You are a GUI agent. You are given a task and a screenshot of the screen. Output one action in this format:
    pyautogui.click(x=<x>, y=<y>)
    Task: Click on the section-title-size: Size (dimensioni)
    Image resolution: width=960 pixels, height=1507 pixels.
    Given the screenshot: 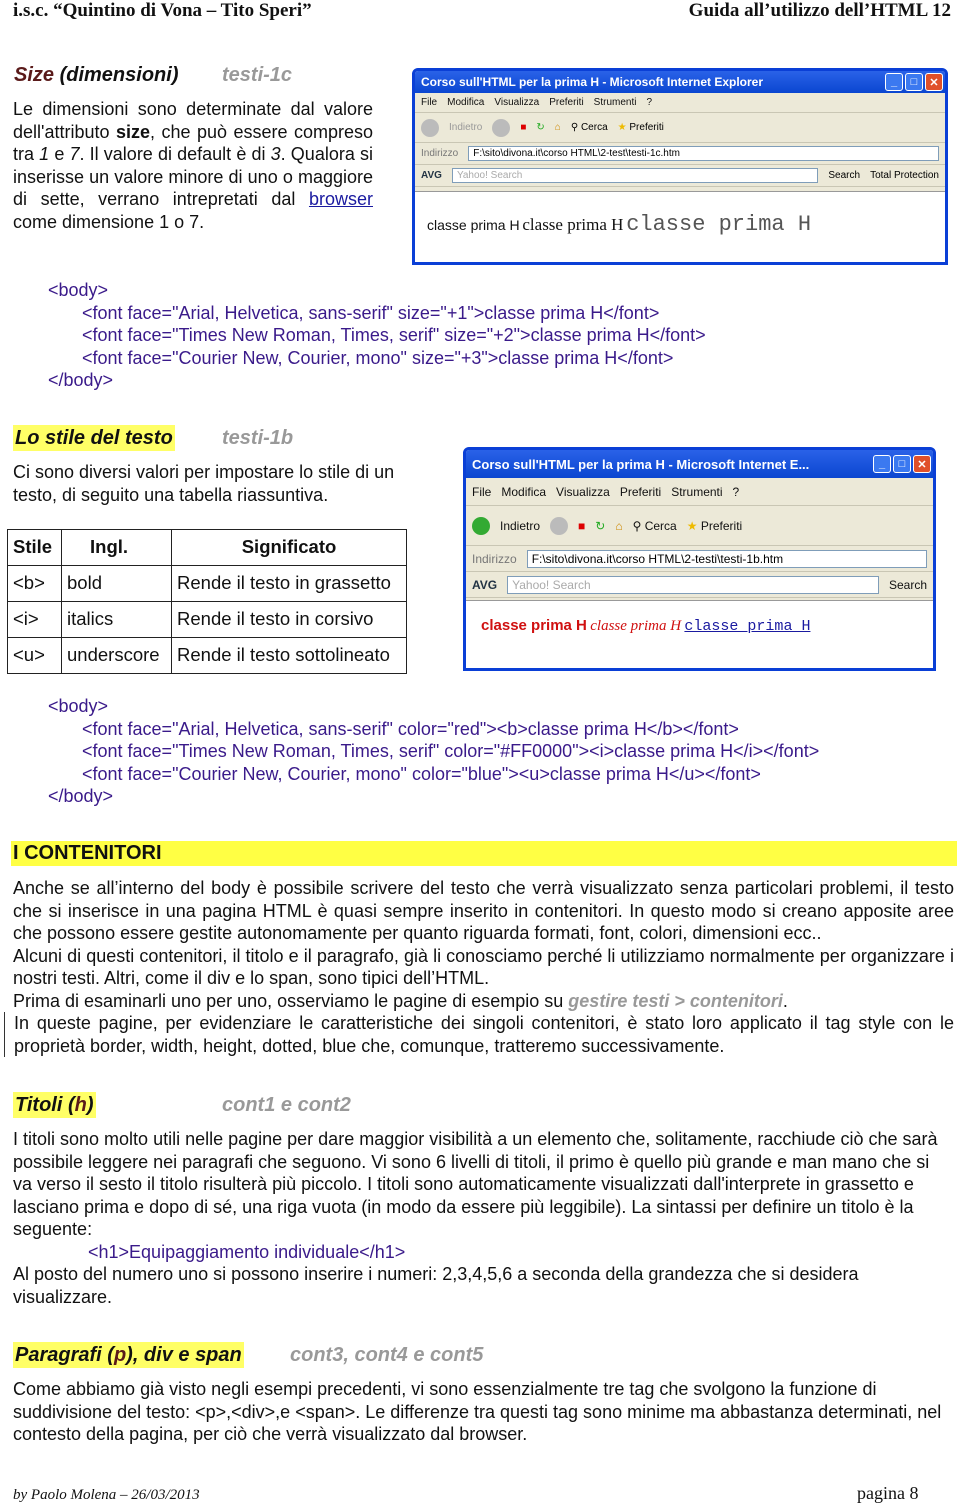 What is the action you would take?
    pyautogui.click(x=96, y=75)
    